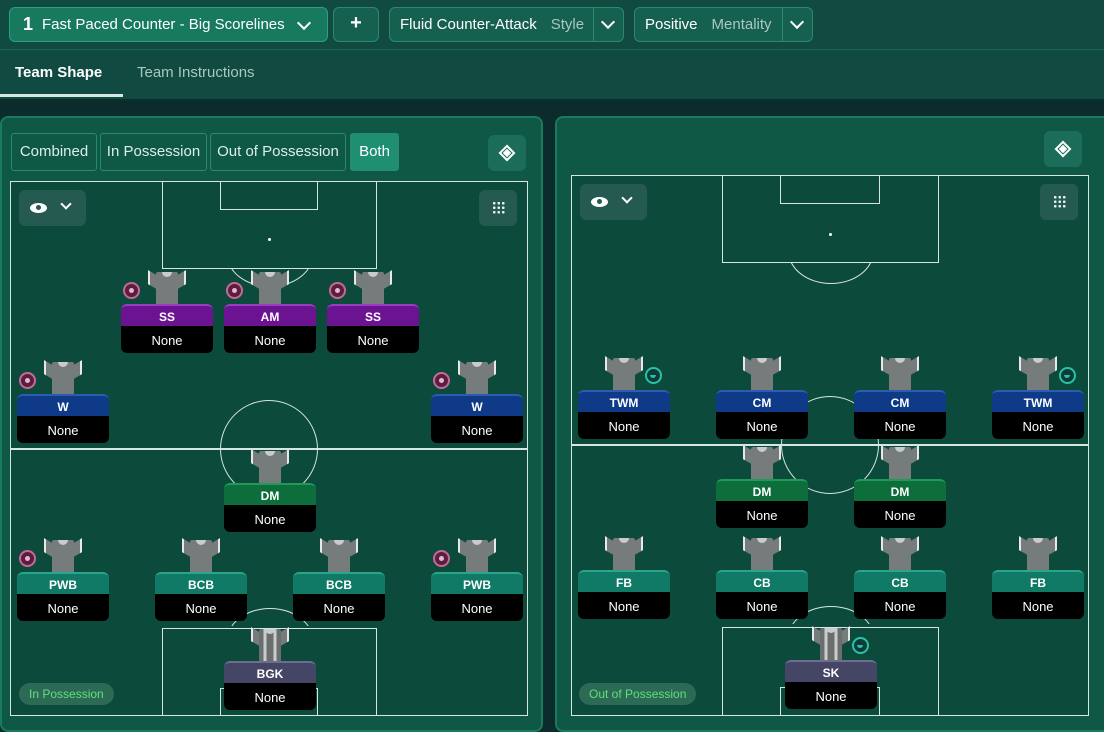  Describe the element at coordinates (196, 72) in the screenshot. I see `tab-team-instructions: Team Instructions` at that location.